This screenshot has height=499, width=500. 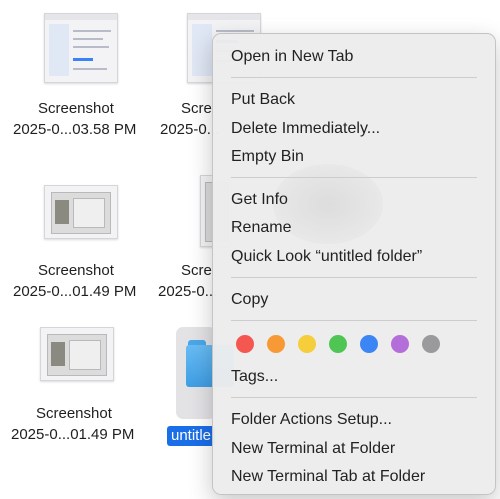 I want to click on tag-purple-dot, so click(x=400, y=344).